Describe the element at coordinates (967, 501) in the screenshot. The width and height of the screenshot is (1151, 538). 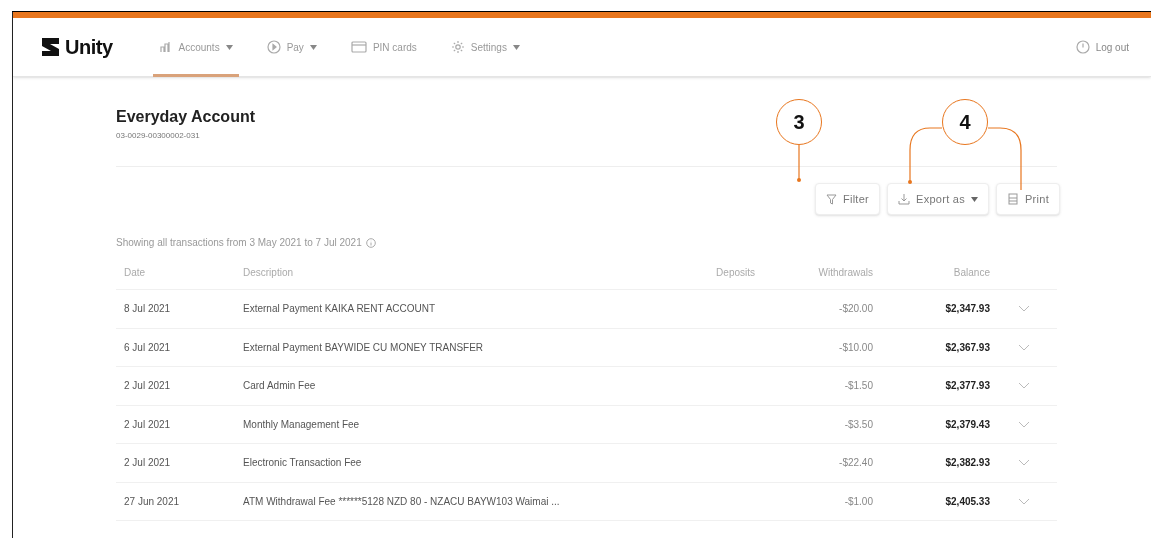
I see `table-cell: $2,405.33` at that location.